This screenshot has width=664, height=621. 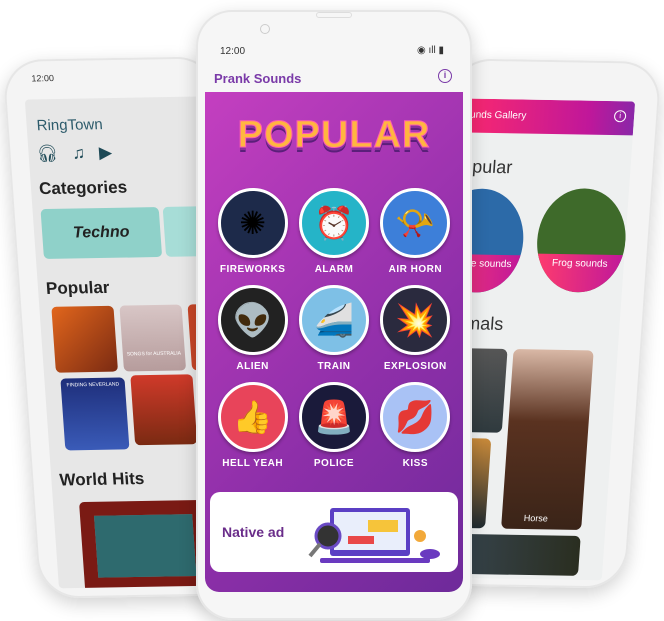 I want to click on sound-icon: 💋, so click(x=415, y=417).